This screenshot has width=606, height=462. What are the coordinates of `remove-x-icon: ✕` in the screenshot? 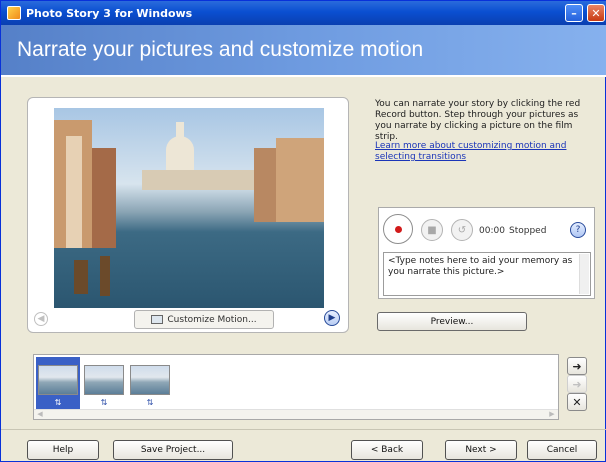 It's located at (577, 402).